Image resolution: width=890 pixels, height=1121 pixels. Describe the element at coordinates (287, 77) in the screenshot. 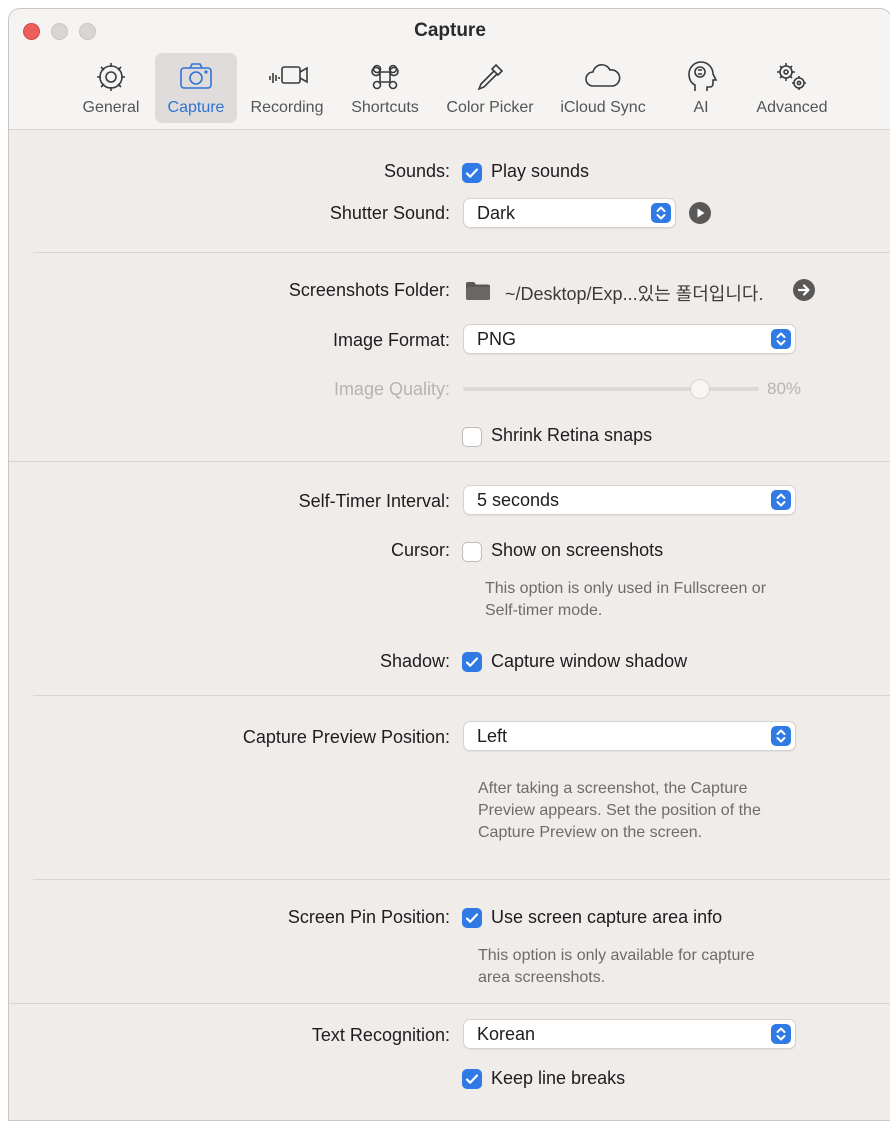

I see `video-camera-icon` at that location.